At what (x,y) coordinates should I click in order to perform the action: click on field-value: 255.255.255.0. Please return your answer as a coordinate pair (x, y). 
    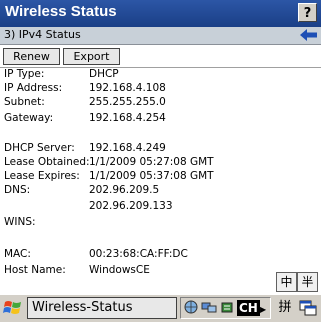
    Looking at the image, I should click on (127, 102).